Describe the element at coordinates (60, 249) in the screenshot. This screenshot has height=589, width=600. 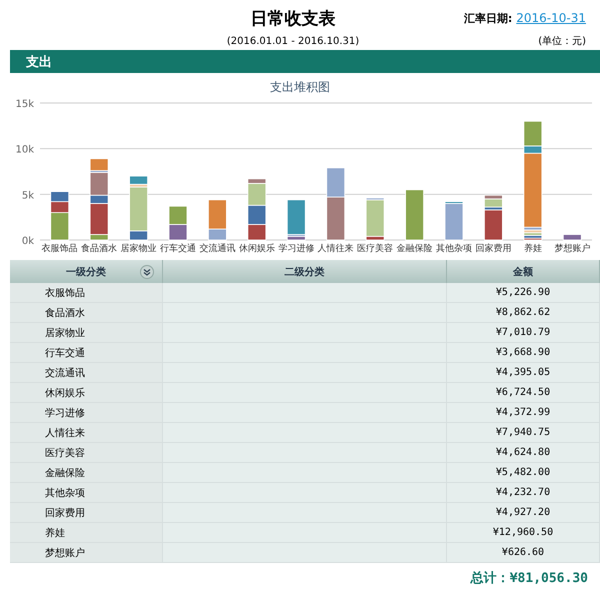
I see `axis-category-label: 衣服饰品` at that location.